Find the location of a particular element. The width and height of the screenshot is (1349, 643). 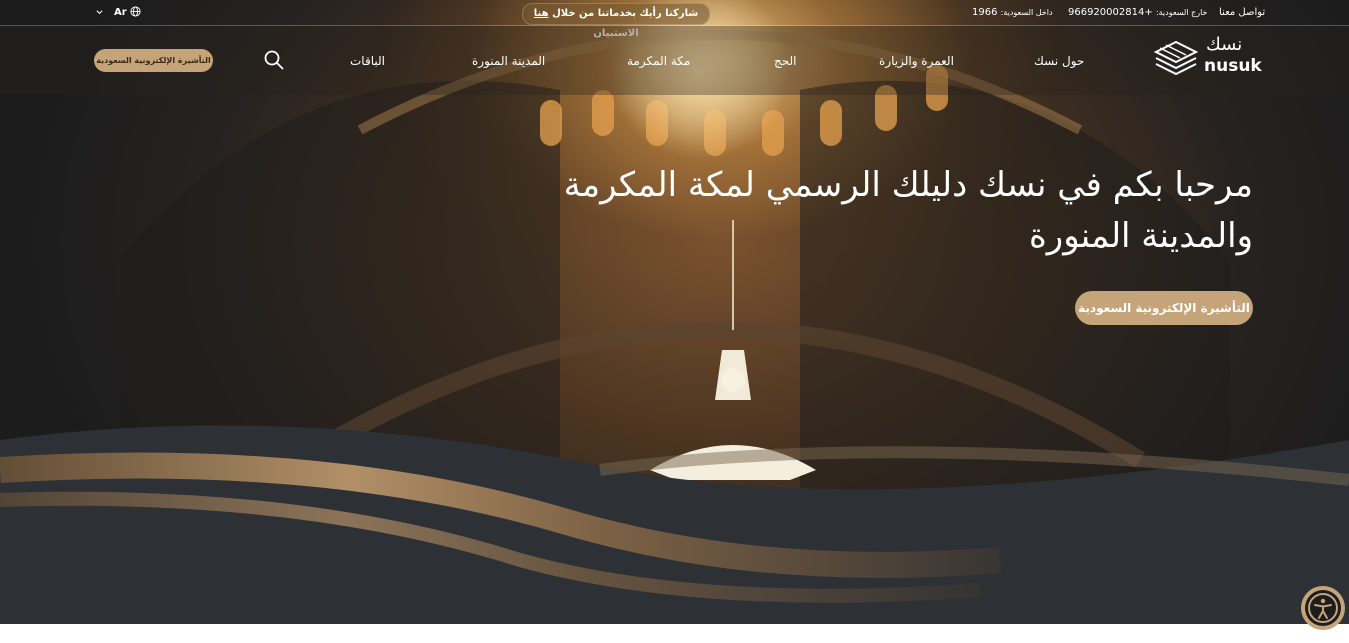

outside-phone-number: +966920002814 is located at coordinates (1110, 12).